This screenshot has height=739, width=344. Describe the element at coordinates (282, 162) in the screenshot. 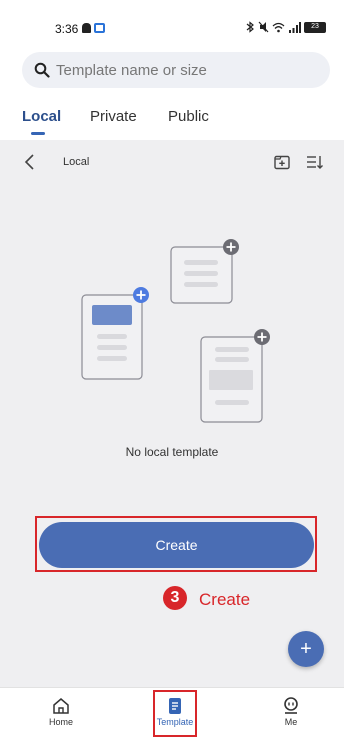

I see `add-folder-icon` at that location.